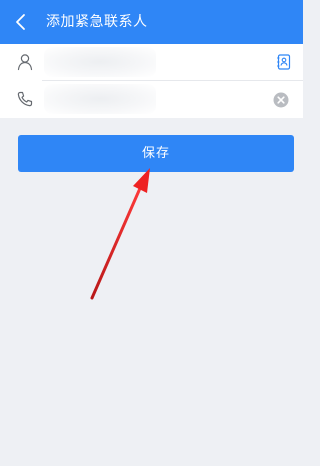 Image resolution: width=320 pixels, height=466 pixels. I want to click on phone-icon, so click(25, 99).